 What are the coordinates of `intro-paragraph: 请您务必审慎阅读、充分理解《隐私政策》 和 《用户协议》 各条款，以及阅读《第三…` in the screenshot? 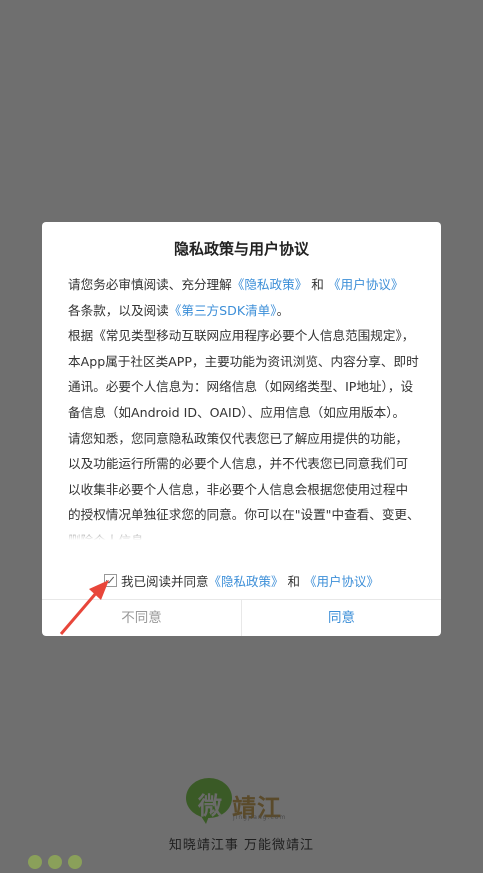 It's located at (236, 297).